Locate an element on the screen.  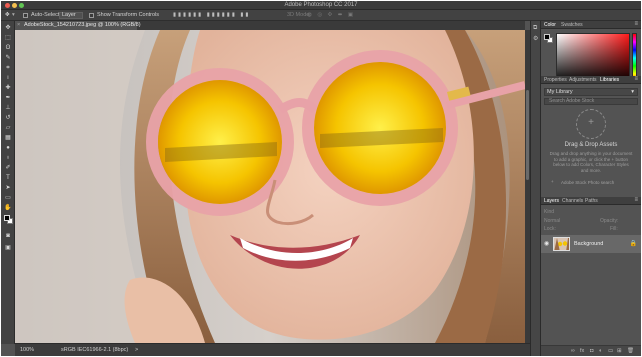
brush-tool-icon: ✒ is located at coordinates (8, 98).